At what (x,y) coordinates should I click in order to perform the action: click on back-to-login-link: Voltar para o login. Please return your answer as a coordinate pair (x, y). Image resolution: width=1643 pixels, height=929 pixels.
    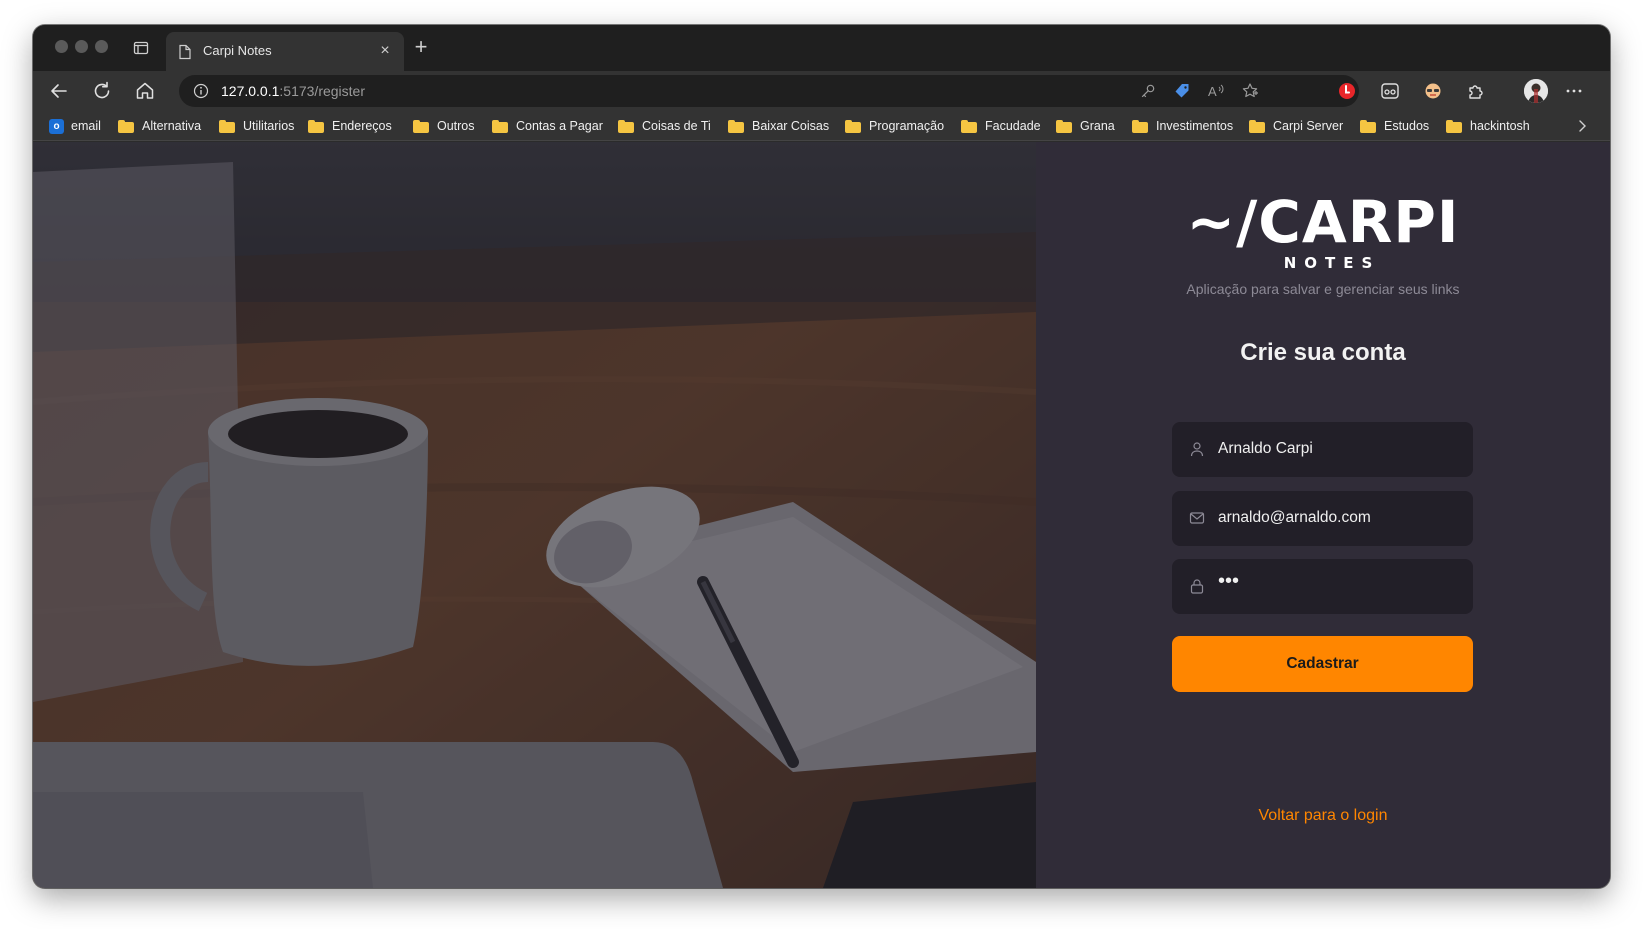
    Looking at the image, I should click on (1323, 816).